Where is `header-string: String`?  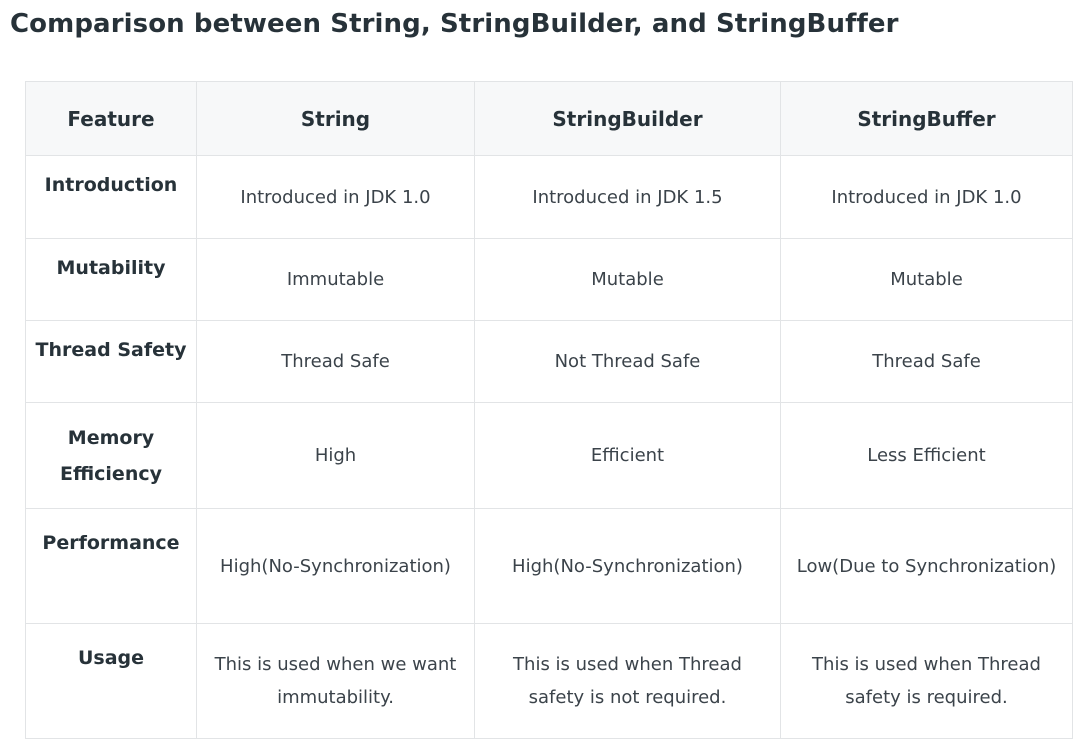
header-string: String is located at coordinates (335, 118).